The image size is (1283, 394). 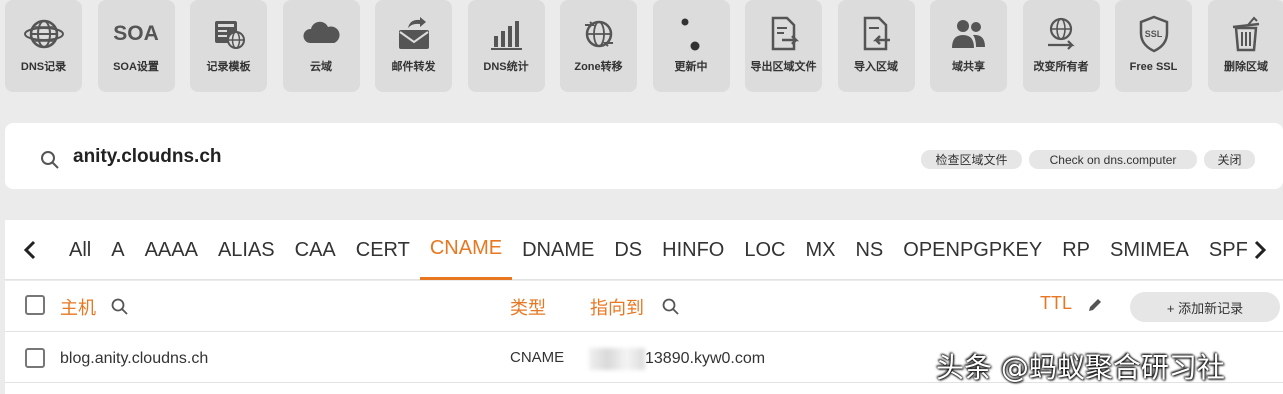 What do you see at coordinates (1260, 250) in the screenshot?
I see `chevron-right-icon` at bounding box center [1260, 250].